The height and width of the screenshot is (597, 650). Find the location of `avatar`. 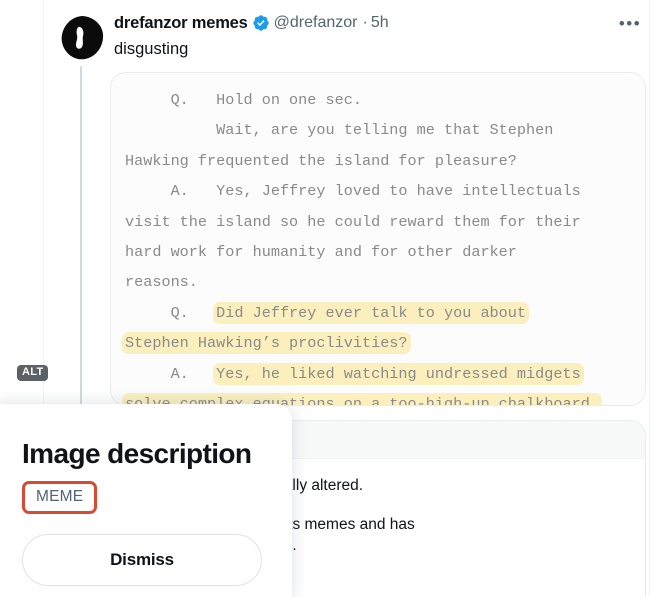

avatar is located at coordinates (82, 38).